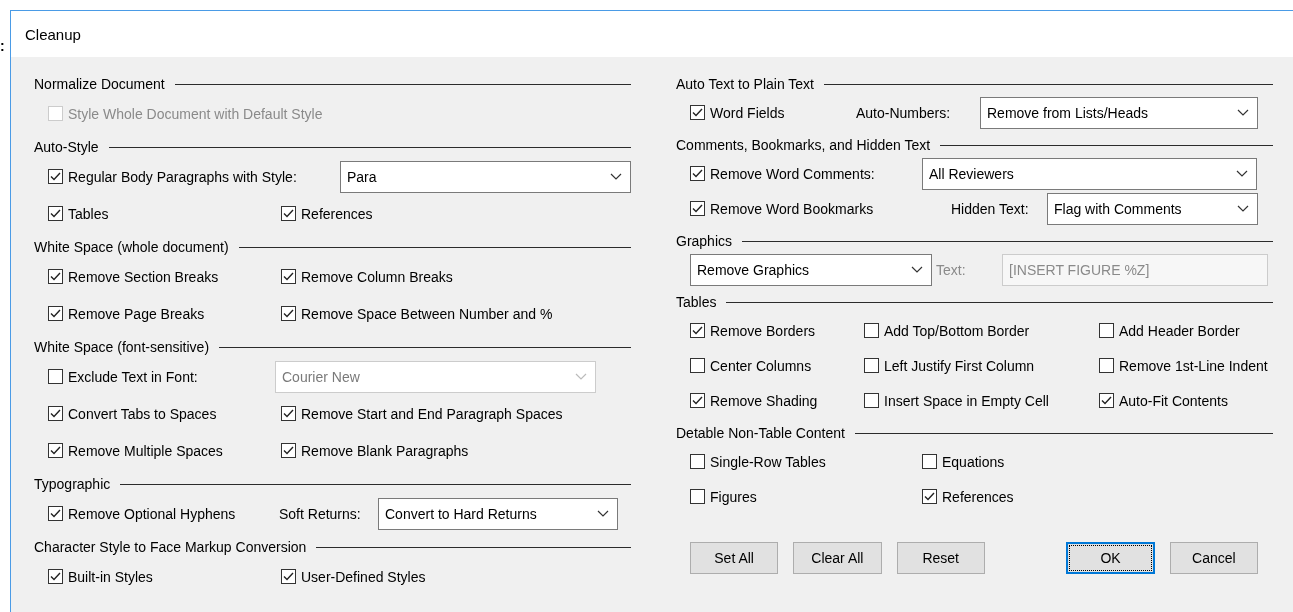  I want to click on checkbox: Remove Page Breaks, so click(164, 313).